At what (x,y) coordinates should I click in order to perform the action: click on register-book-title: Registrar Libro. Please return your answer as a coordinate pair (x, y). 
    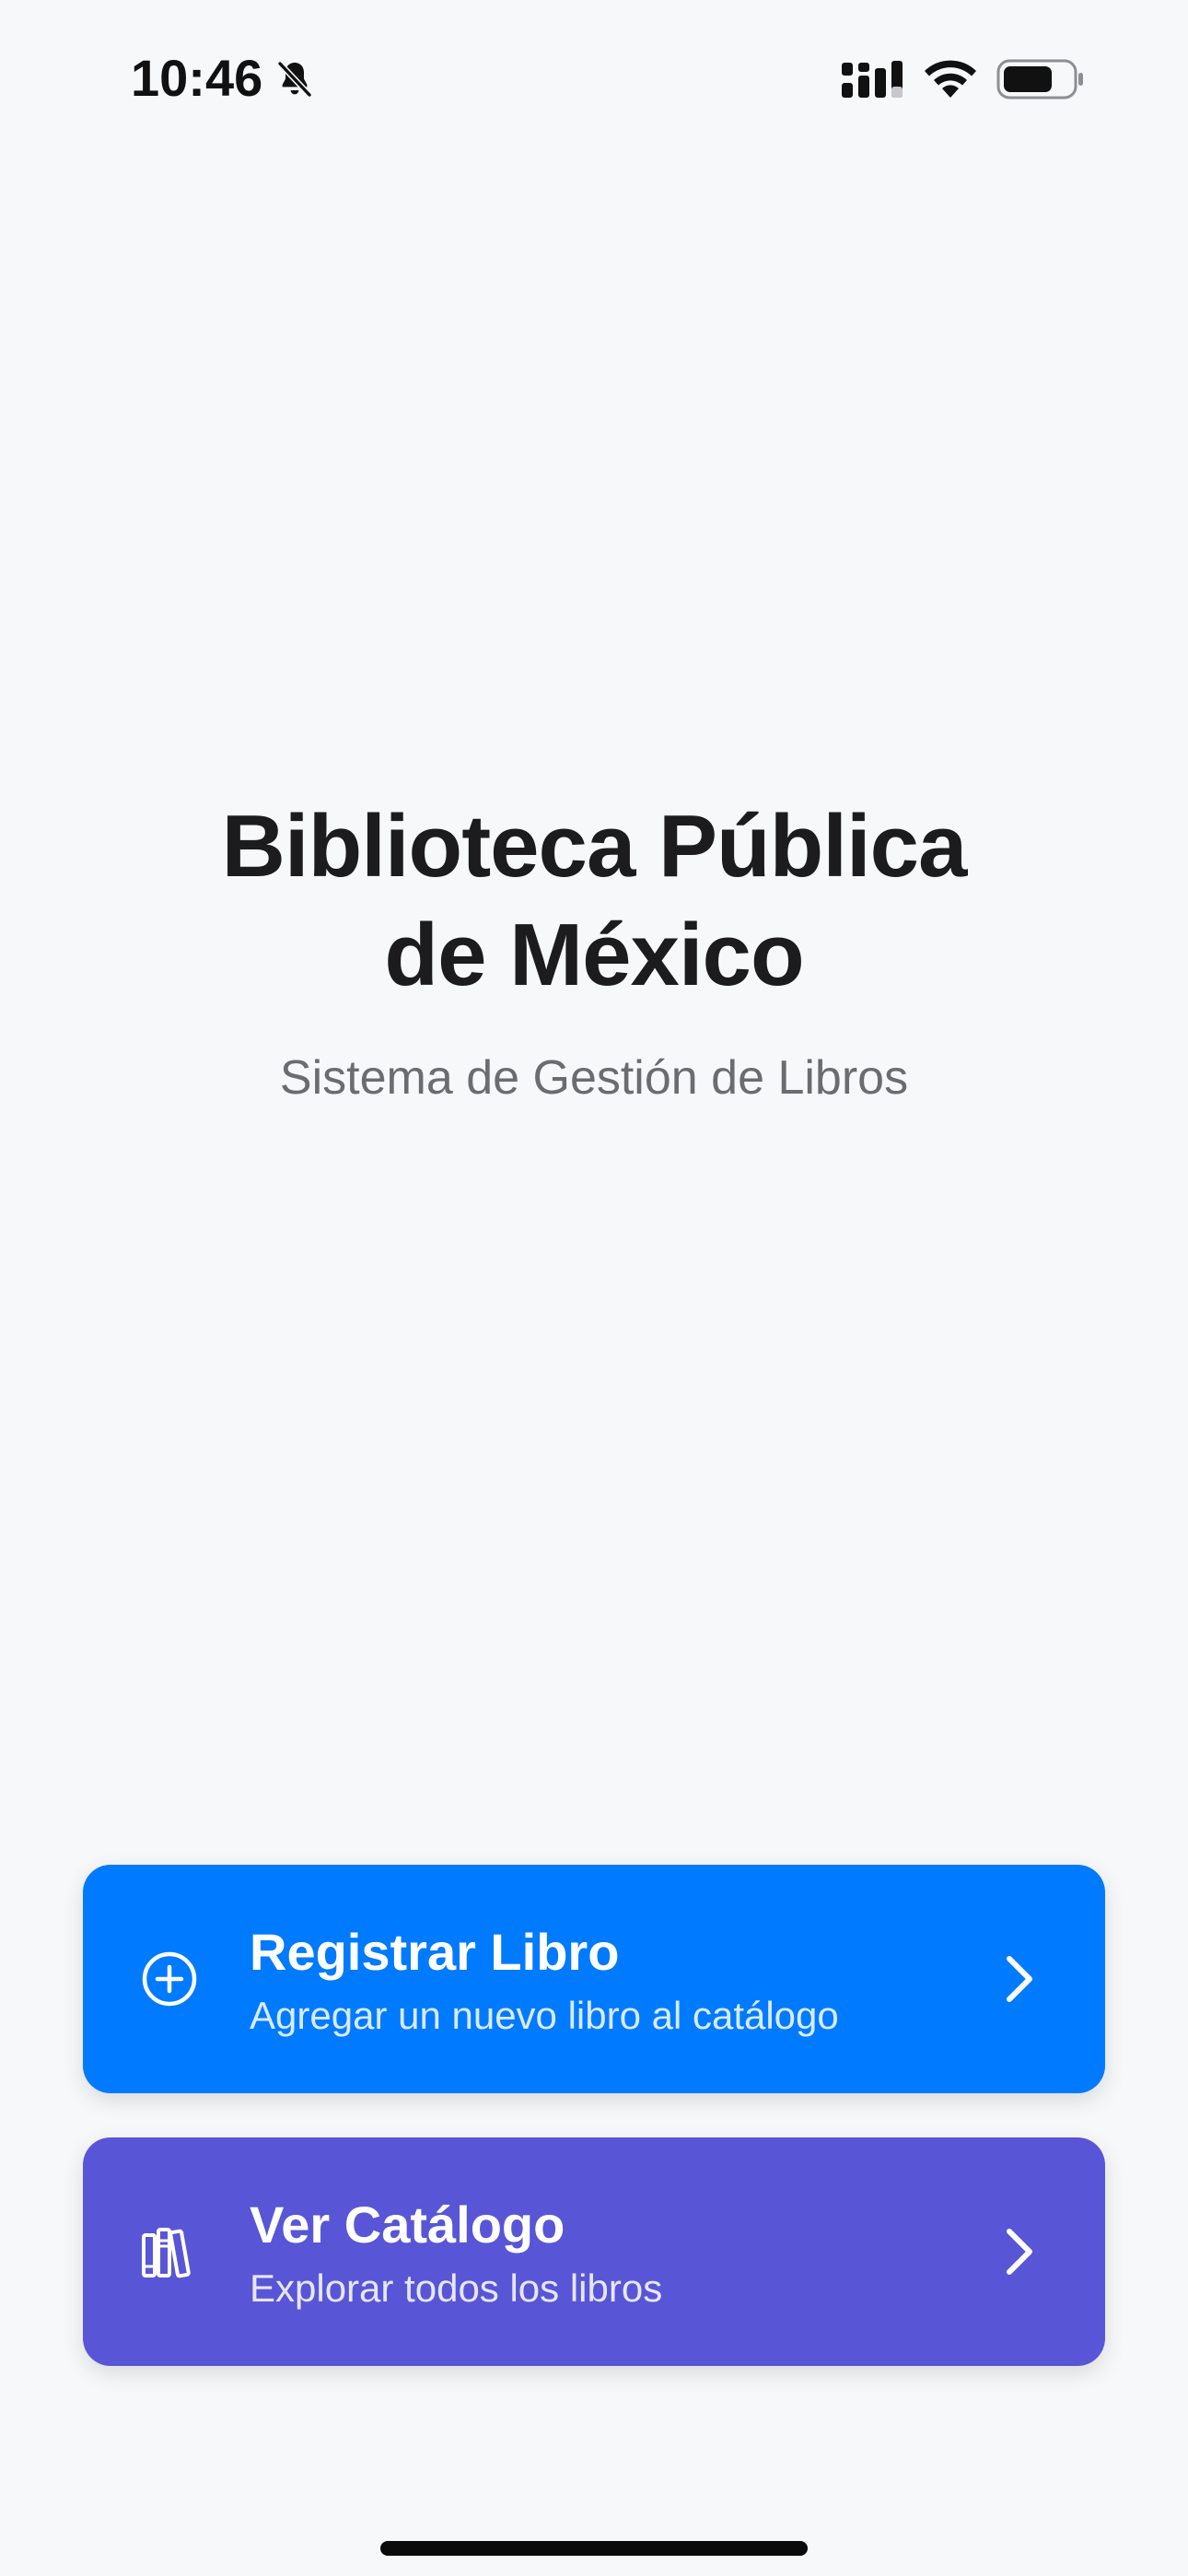
    Looking at the image, I should click on (435, 1952).